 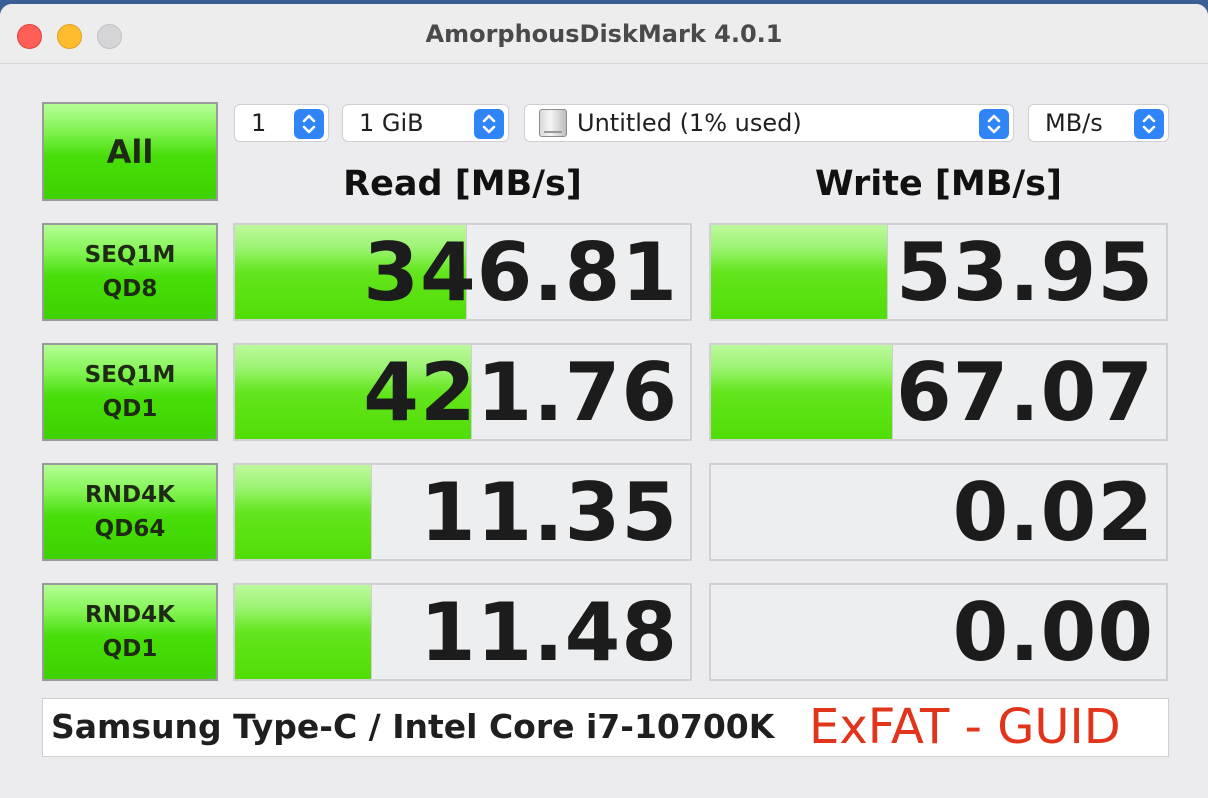 I want to click on read-result-cell: 11.35, so click(x=462, y=512).